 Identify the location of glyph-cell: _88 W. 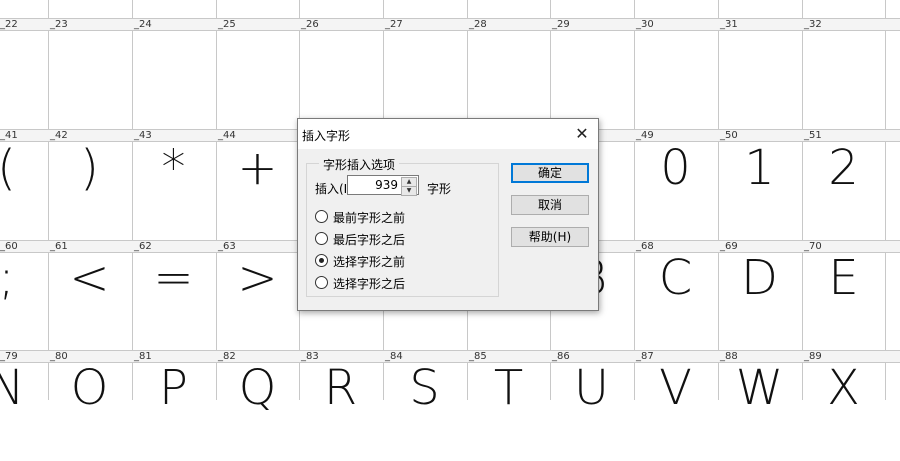
(759, 405).